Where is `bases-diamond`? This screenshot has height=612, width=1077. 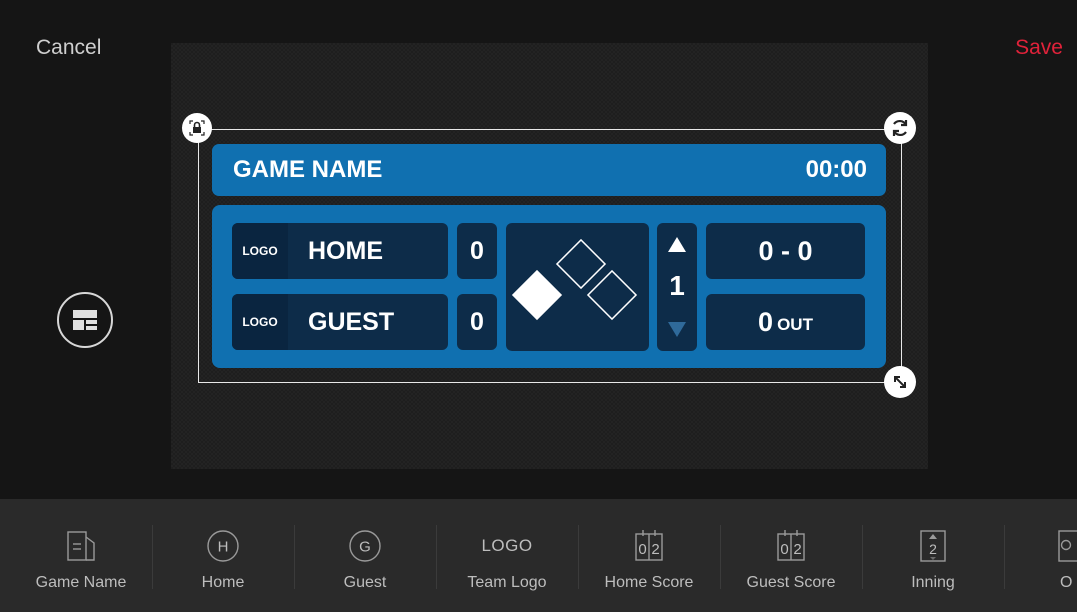 bases-diamond is located at coordinates (577, 287).